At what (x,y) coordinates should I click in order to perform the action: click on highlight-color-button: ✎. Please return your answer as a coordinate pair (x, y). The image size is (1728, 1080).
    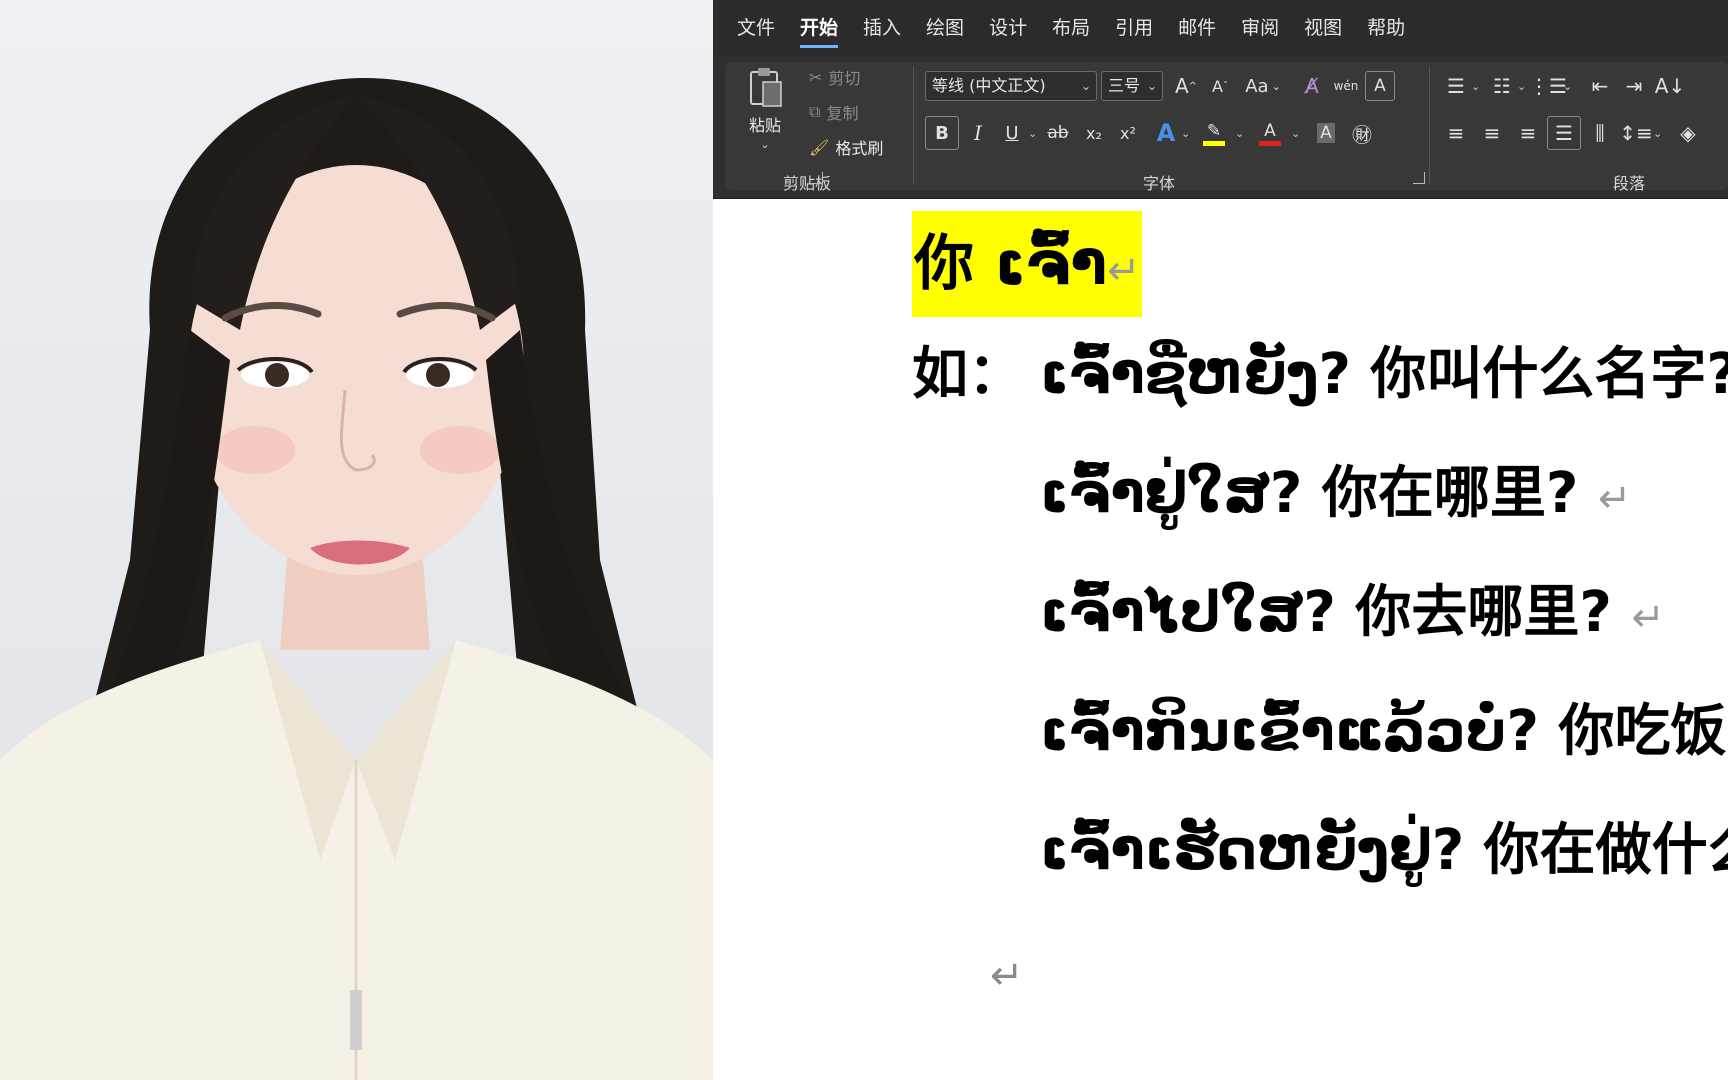
    Looking at the image, I should click on (1214, 133).